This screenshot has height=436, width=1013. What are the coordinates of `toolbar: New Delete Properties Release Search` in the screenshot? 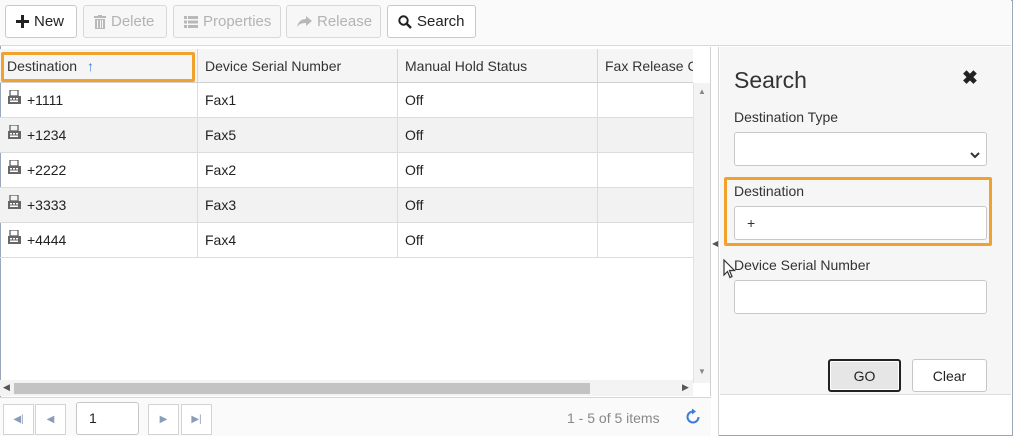 It's located at (505, 23).